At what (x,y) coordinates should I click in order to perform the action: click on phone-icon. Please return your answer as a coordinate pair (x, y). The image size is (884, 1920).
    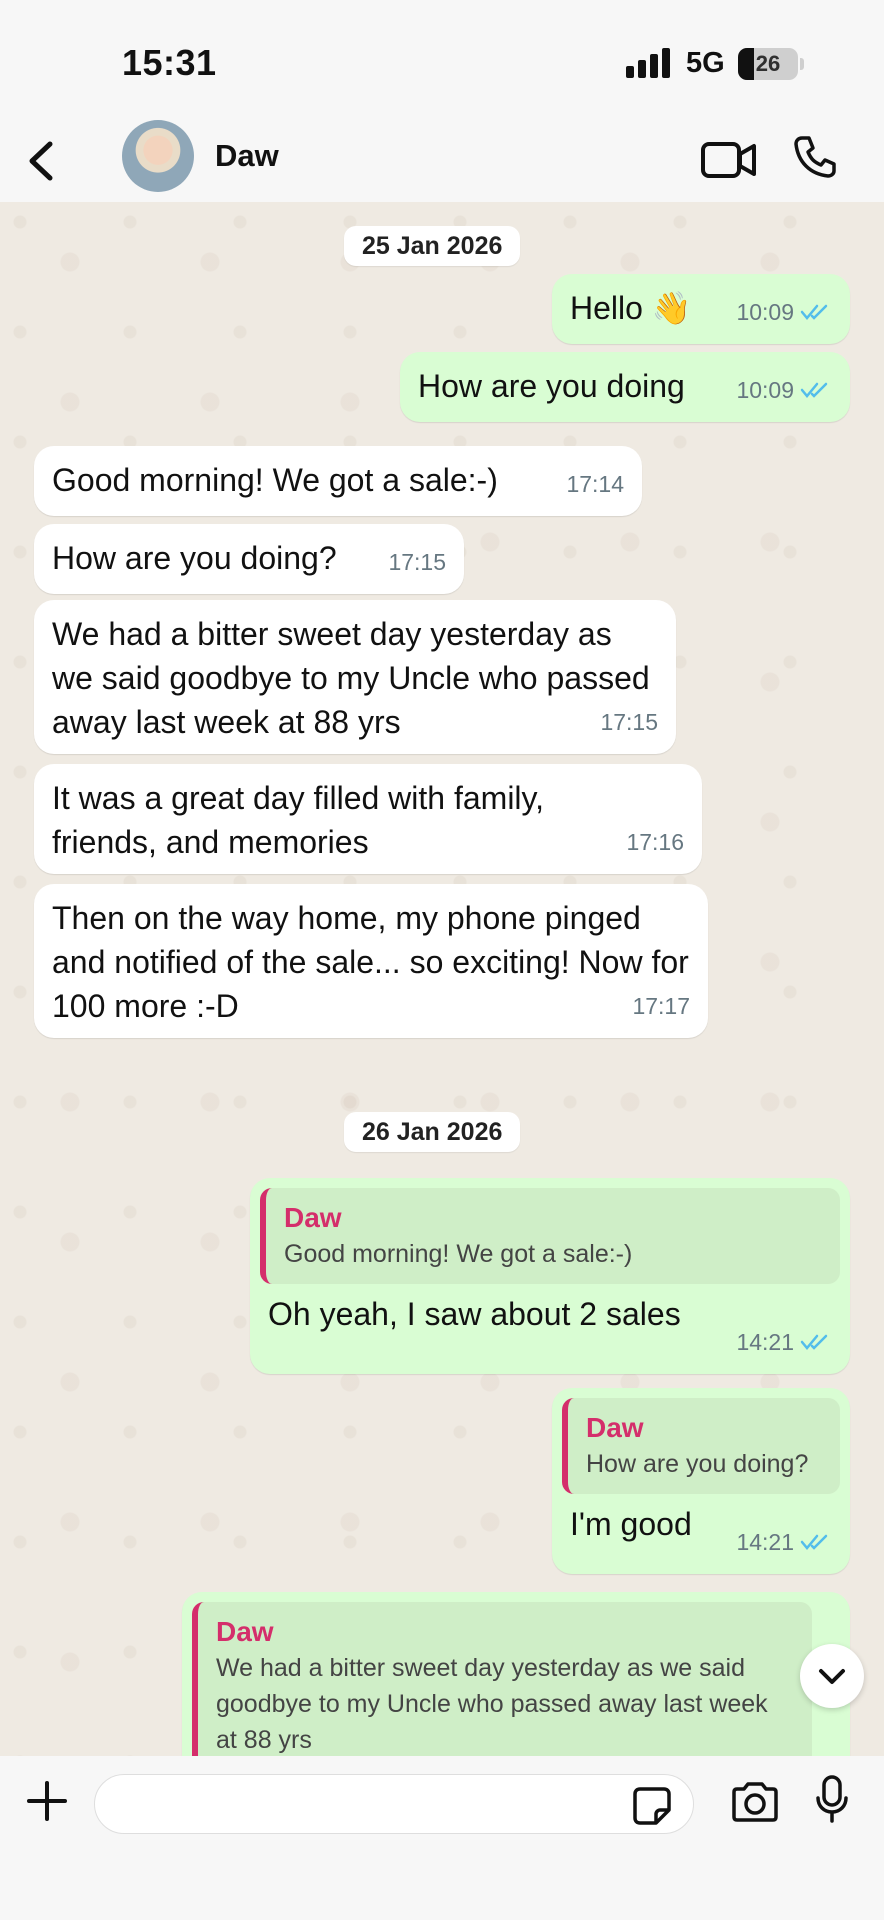
    Looking at the image, I should click on (815, 157).